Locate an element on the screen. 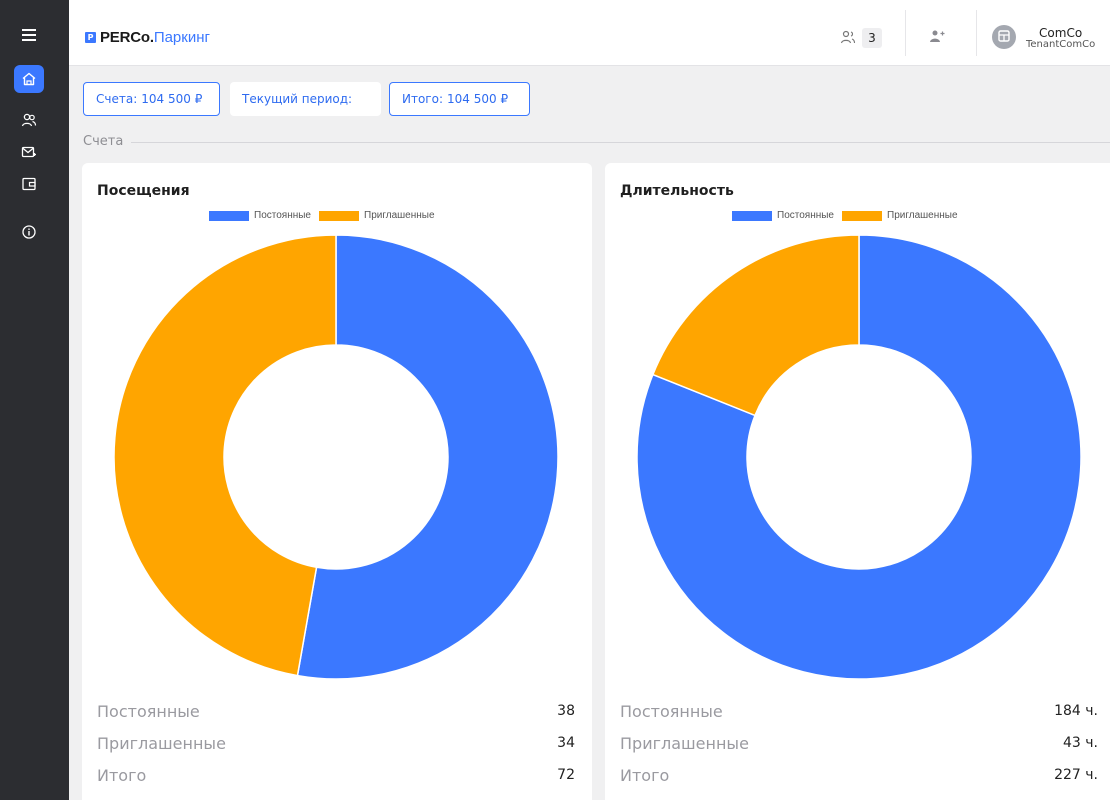  stat-row: Приглашенные 34 is located at coordinates (336, 743).